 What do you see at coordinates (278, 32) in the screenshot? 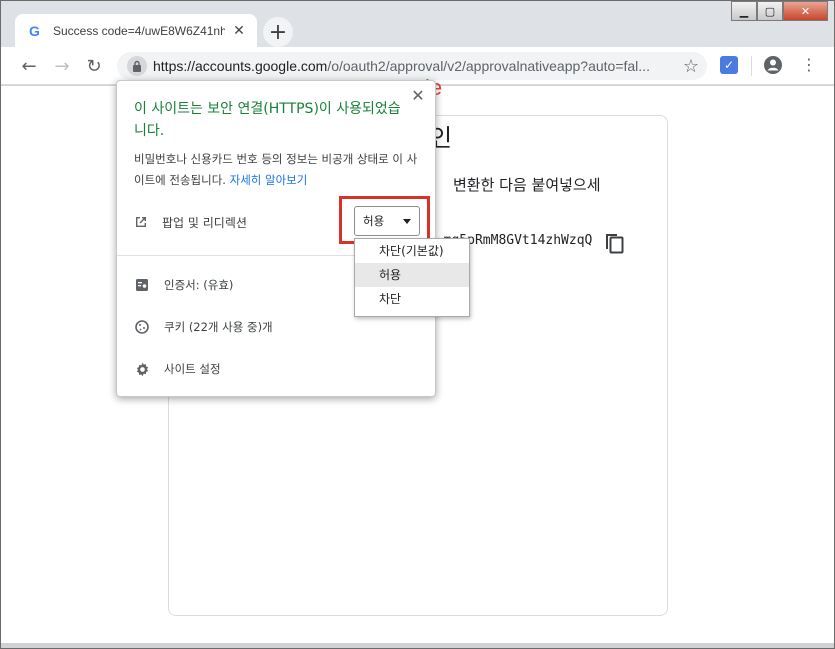
I see `new-tab-button: +` at bounding box center [278, 32].